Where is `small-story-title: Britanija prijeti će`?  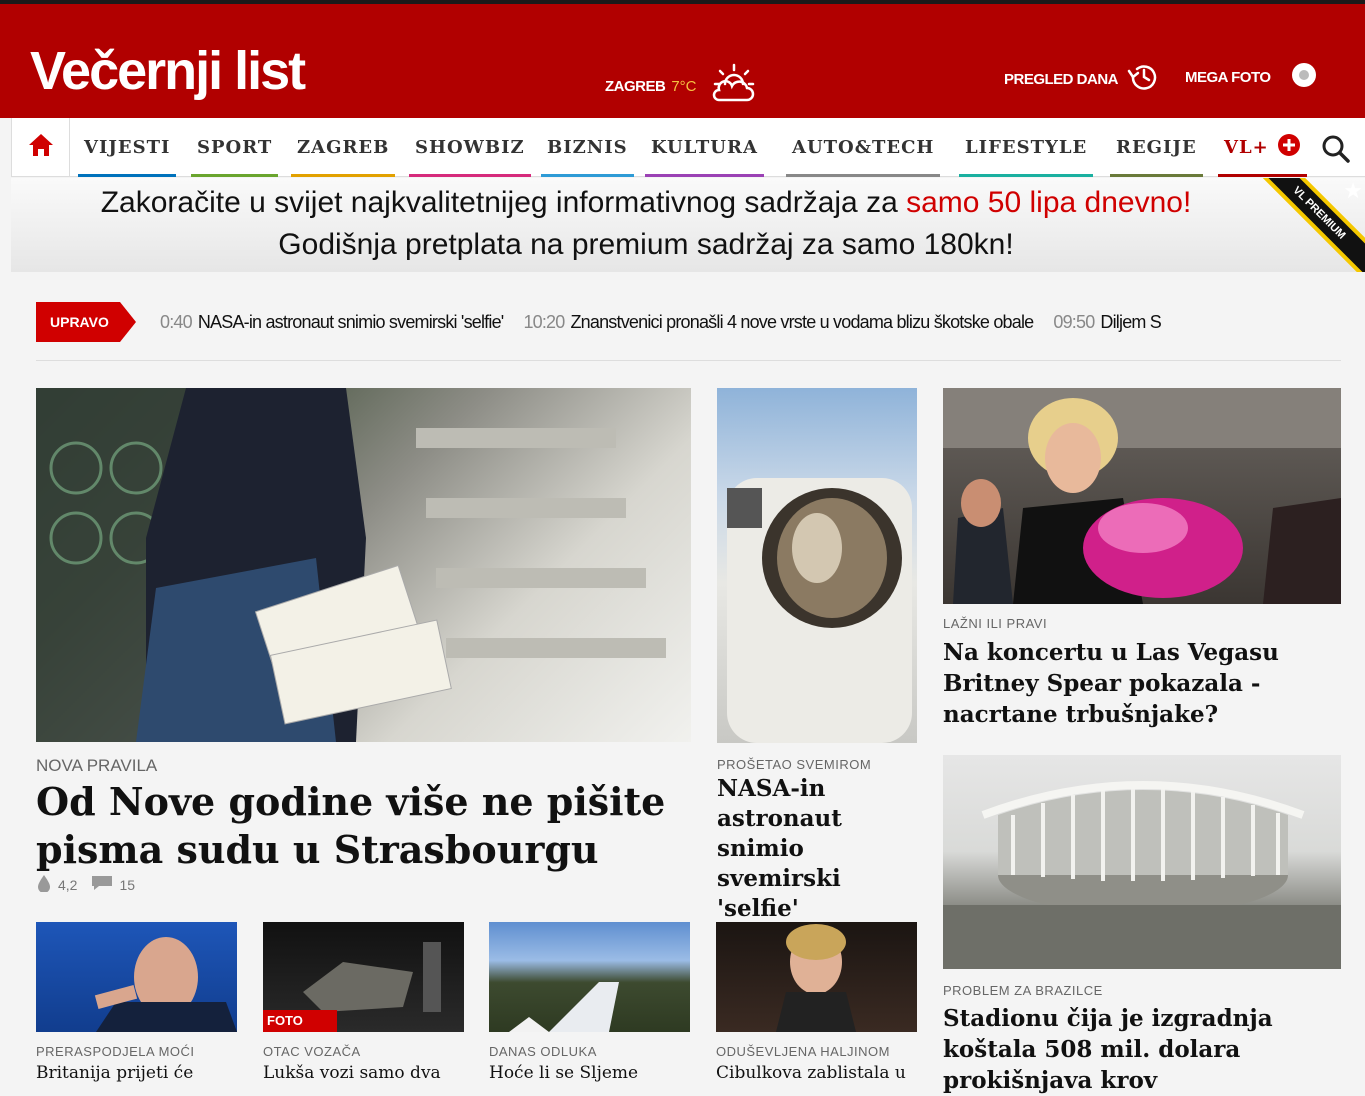 small-story-title: Britanija prijeti će is located at coordinates (114, 1073).